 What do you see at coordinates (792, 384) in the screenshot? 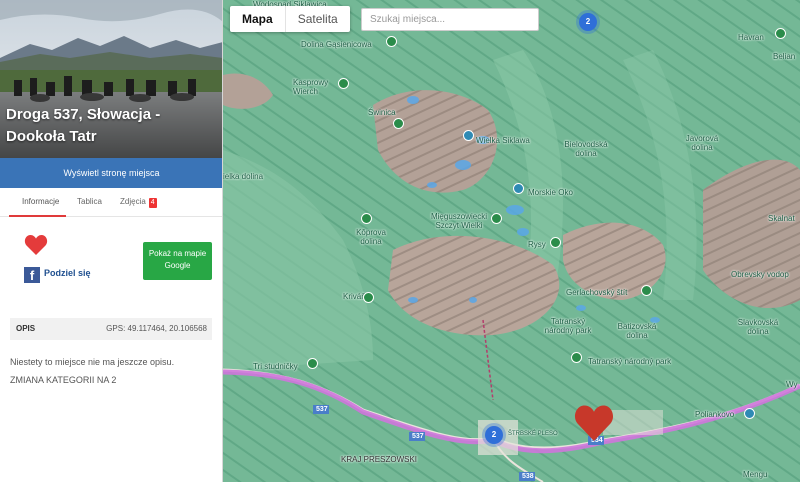
I see `map-label-wy: Wy` at bounding box center [792, 384].